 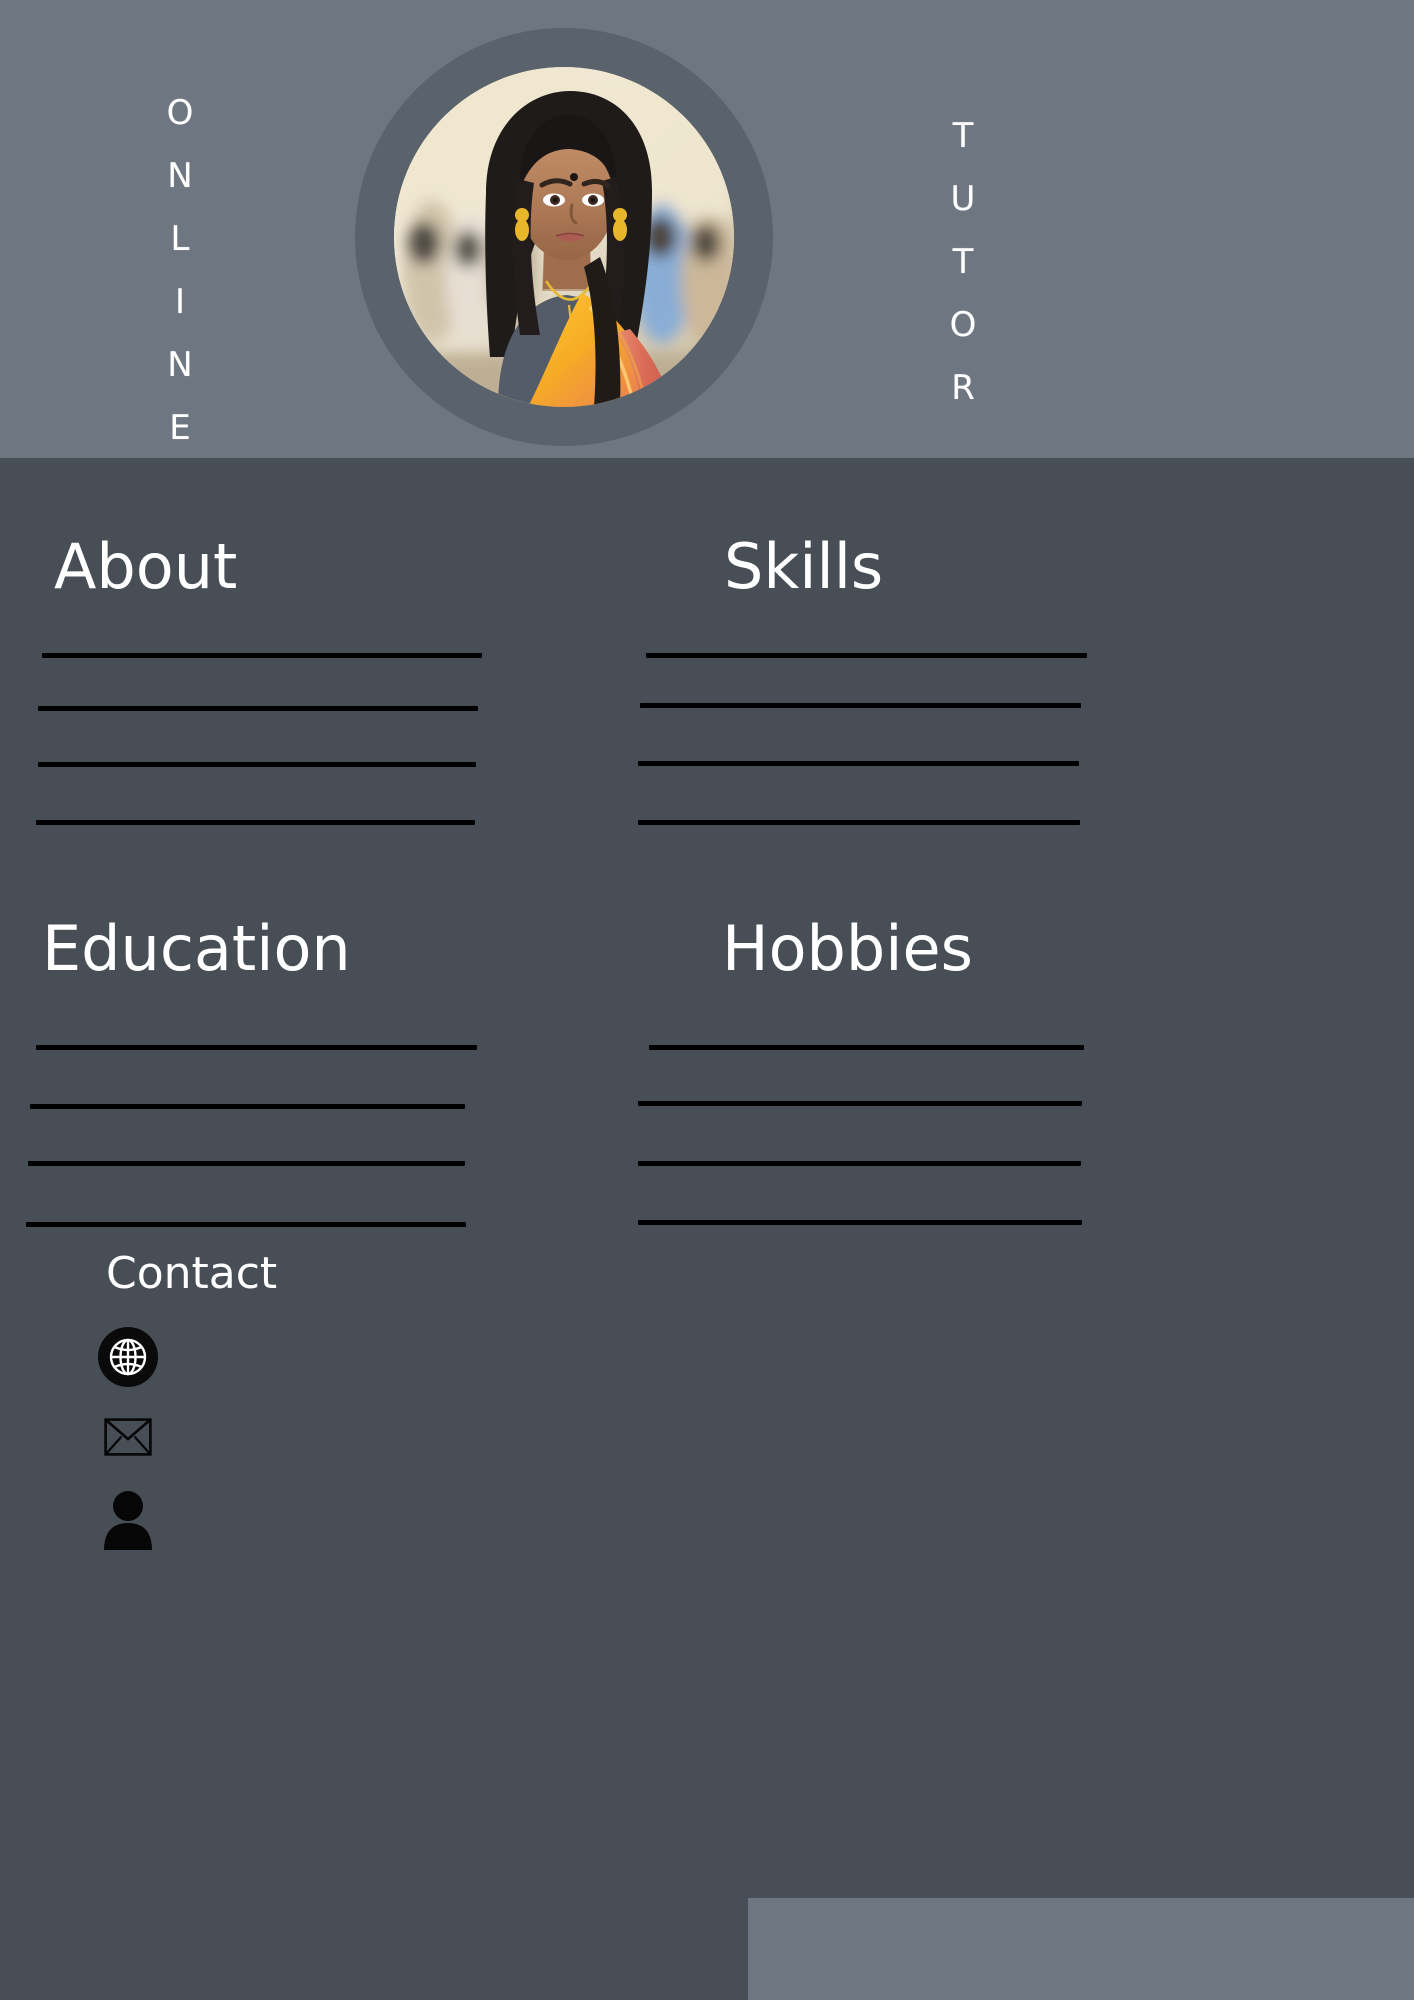 What do you see at coordinates (146, 566) in the screenshot?
I see `section-title-about: About` at bounding box center [146, 566].